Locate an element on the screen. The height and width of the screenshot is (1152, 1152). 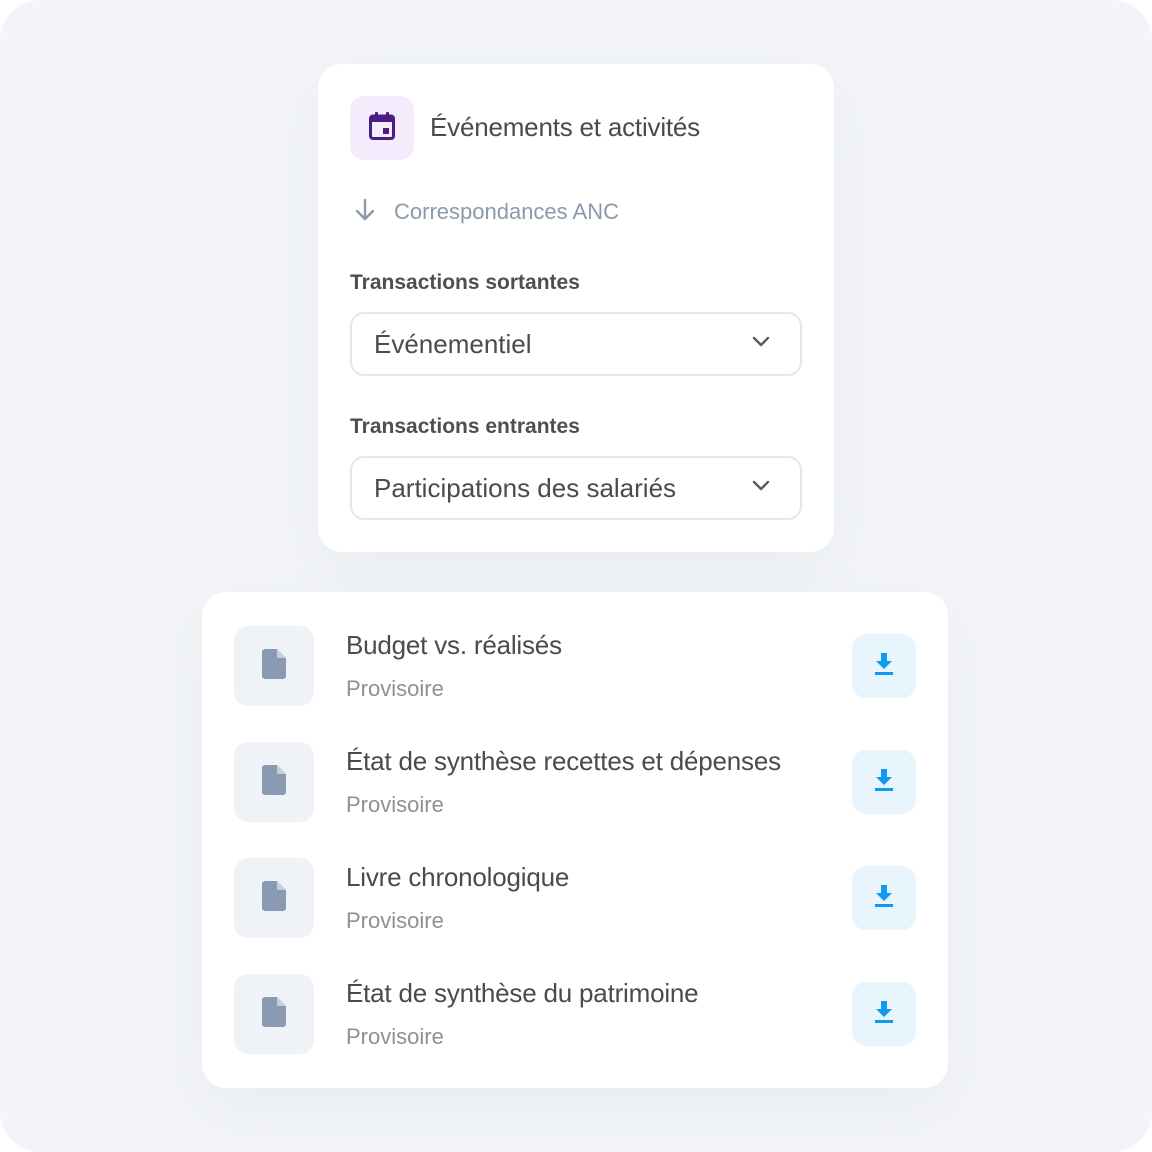
category-icon-box is located at coordinates (382, 128).